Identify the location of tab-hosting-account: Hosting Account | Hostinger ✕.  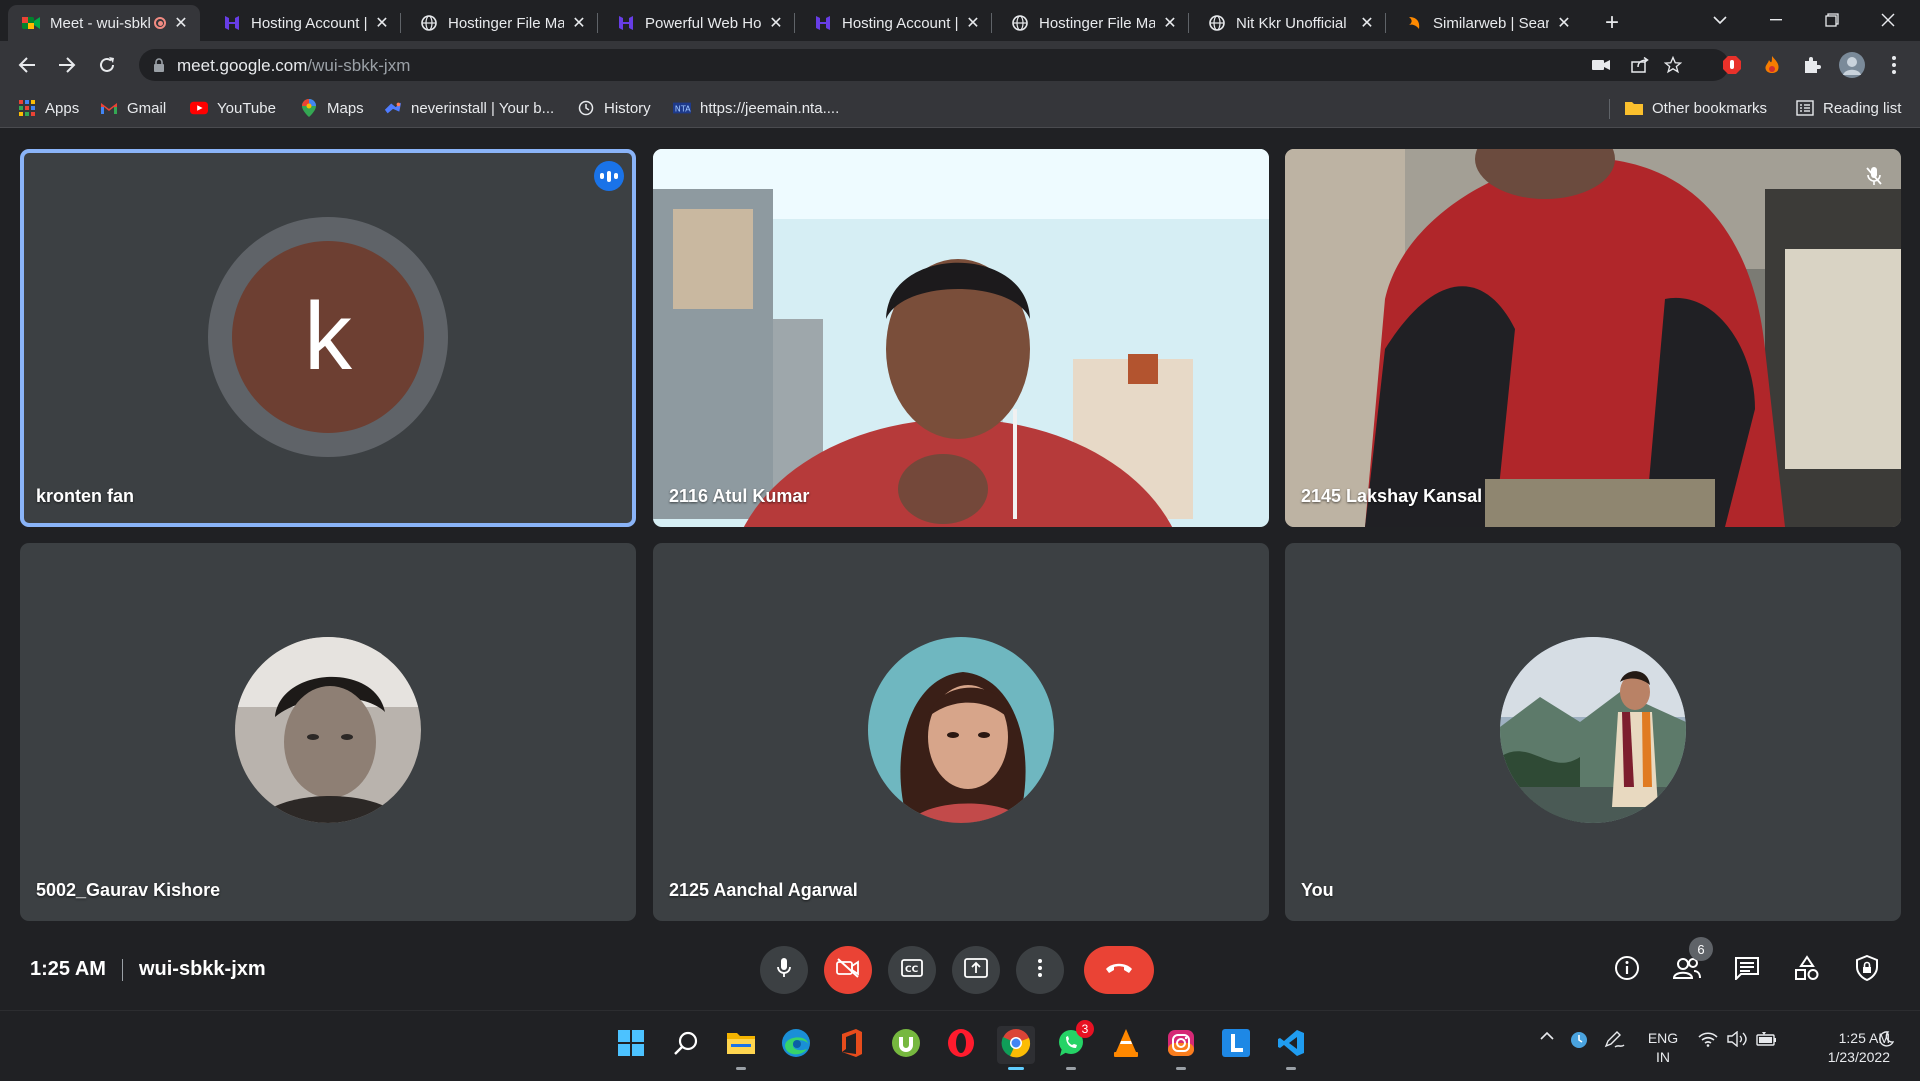
(305, 23).